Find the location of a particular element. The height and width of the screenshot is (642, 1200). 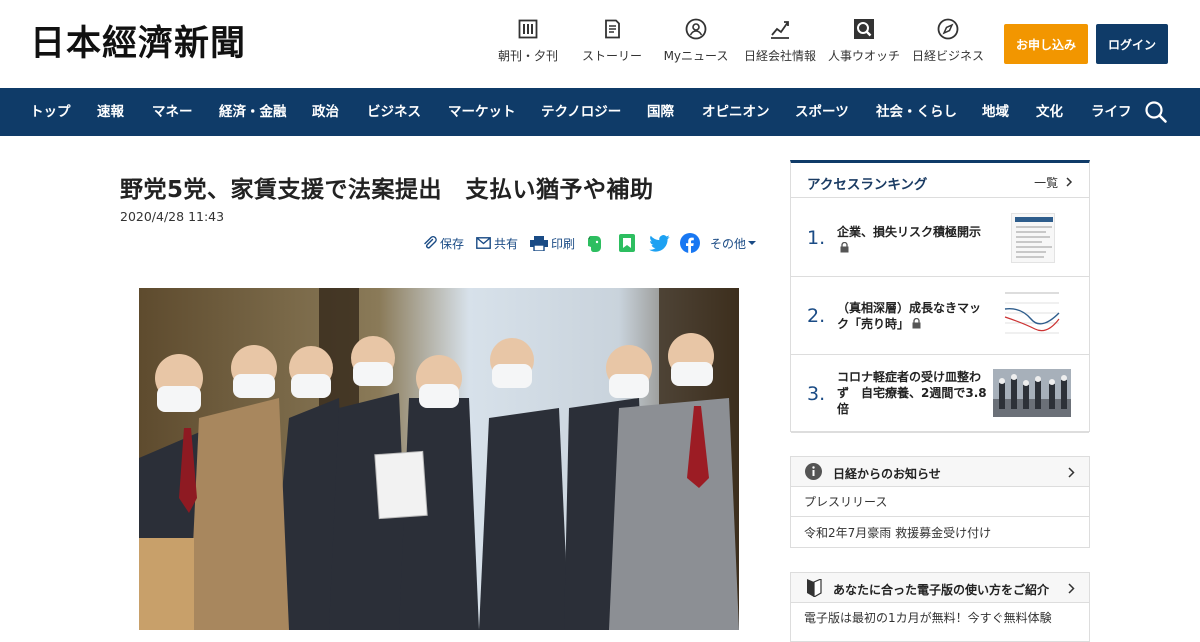

bookmark-note-icon is located at coordinates (627, 243).